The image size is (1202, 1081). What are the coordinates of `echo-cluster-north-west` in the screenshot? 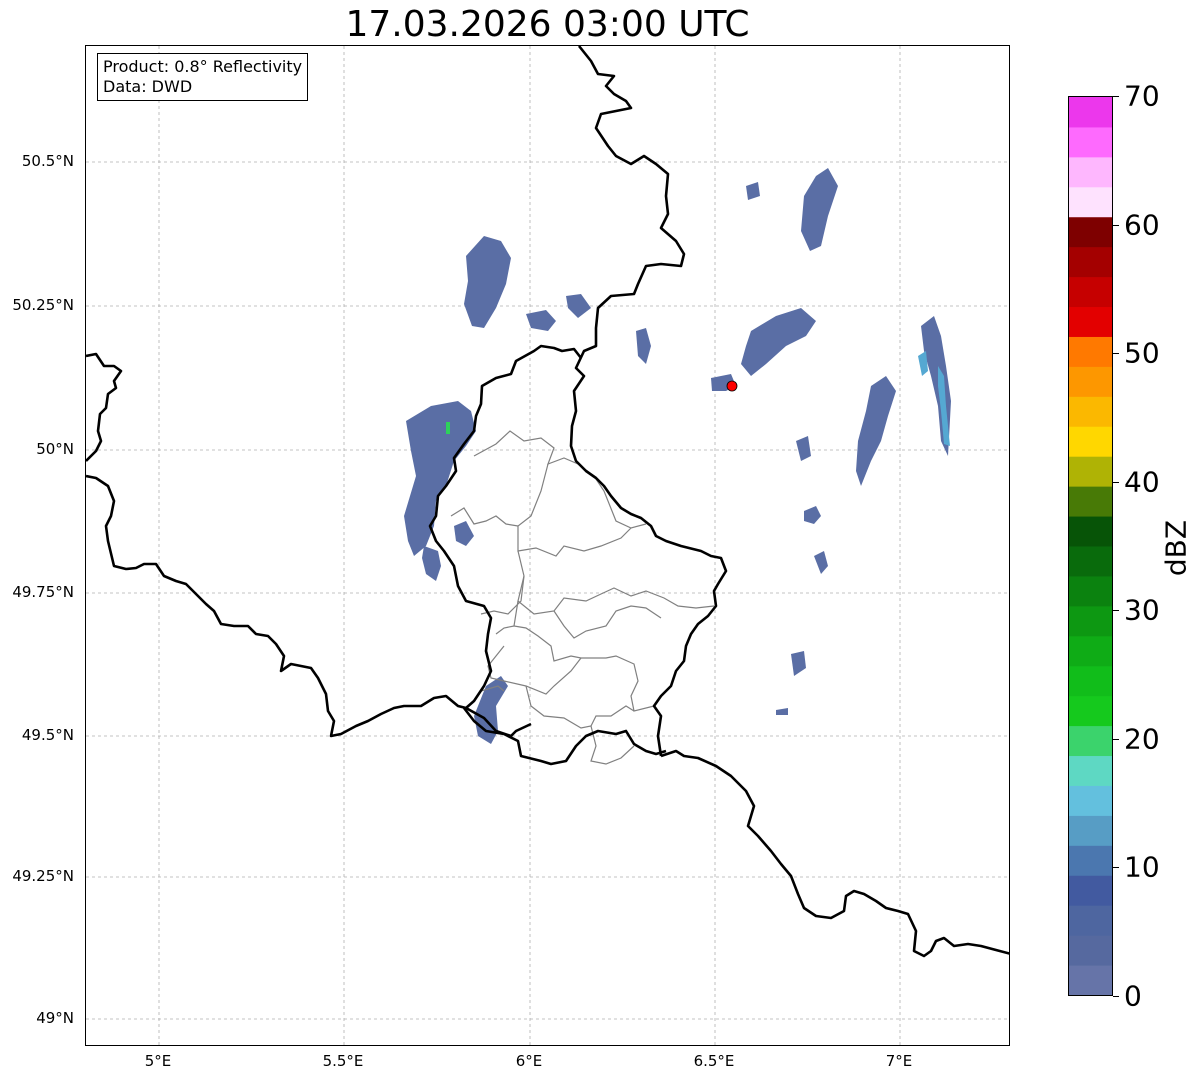 It's located at (487, 282).